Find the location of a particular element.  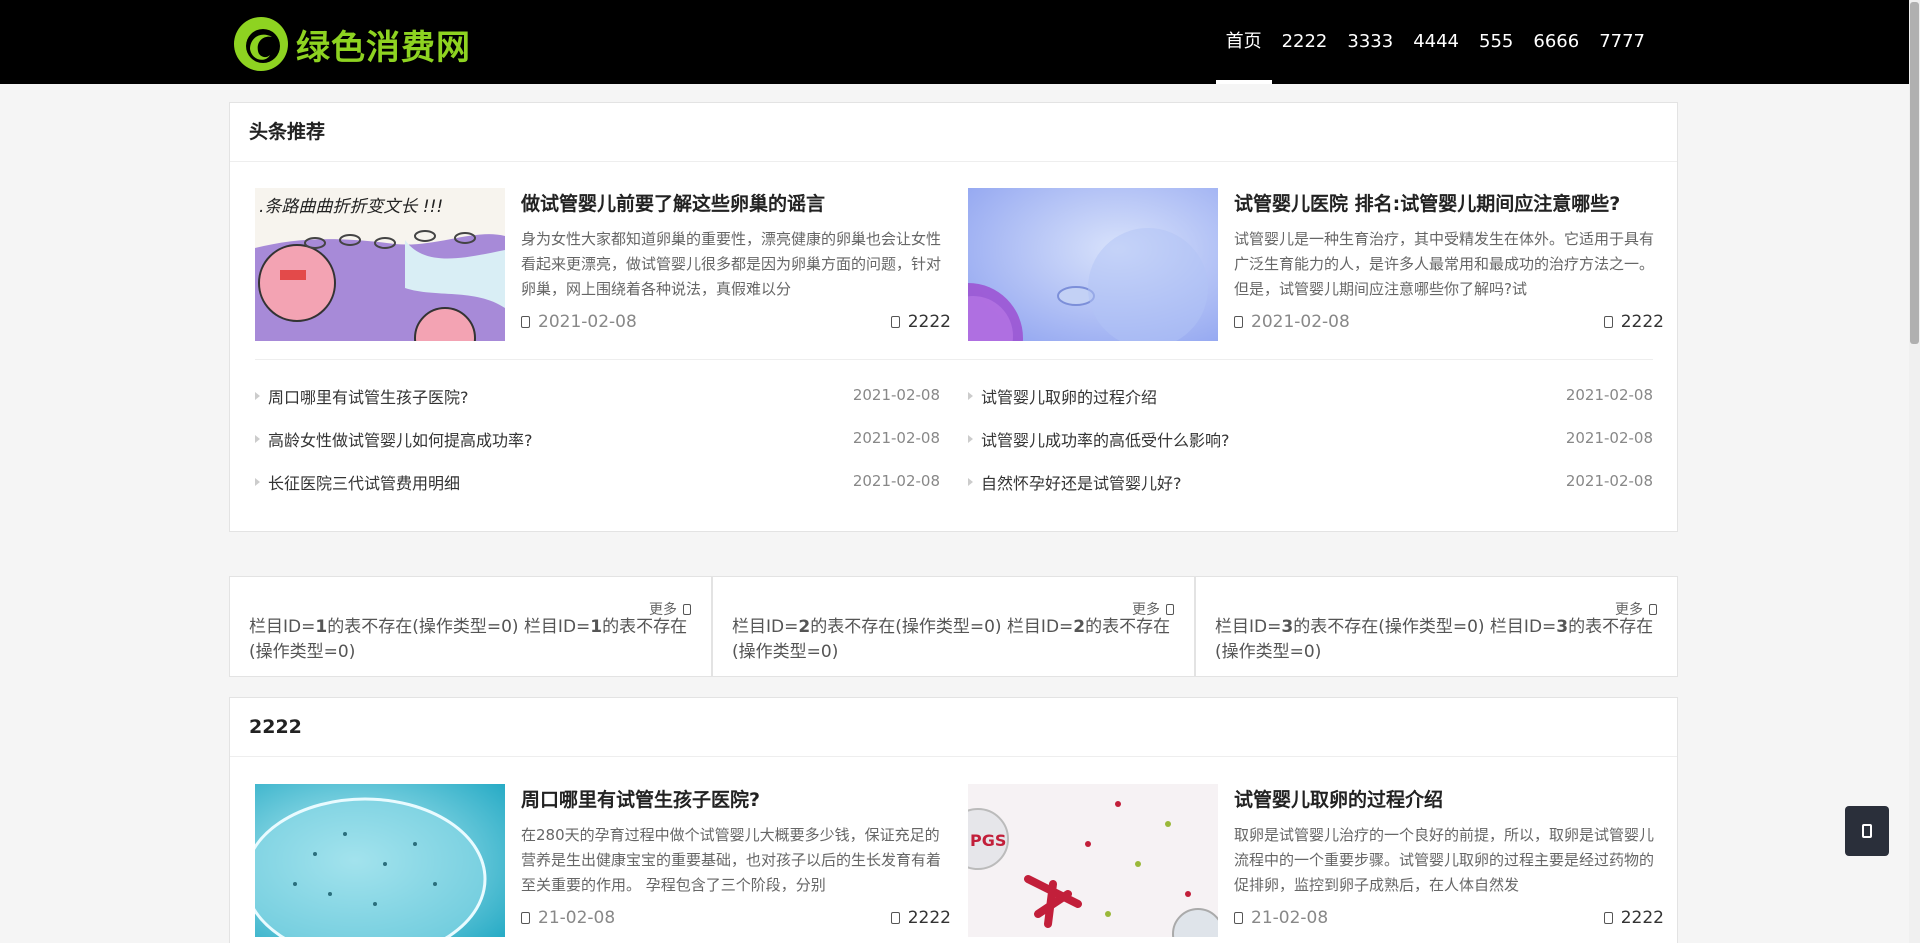

page-scrollbar is located at coordinates (1914, 471).